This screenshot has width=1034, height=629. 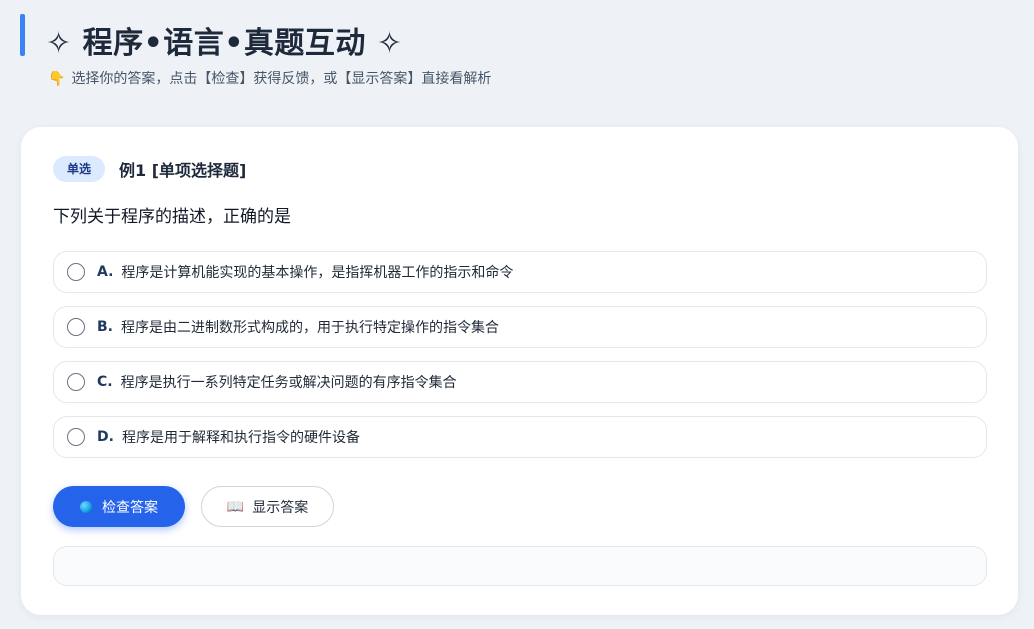 What do you see at coordinates (105, 272) in the screenshot?
I see `option-letter: A.` at bounding box center [105, 272].